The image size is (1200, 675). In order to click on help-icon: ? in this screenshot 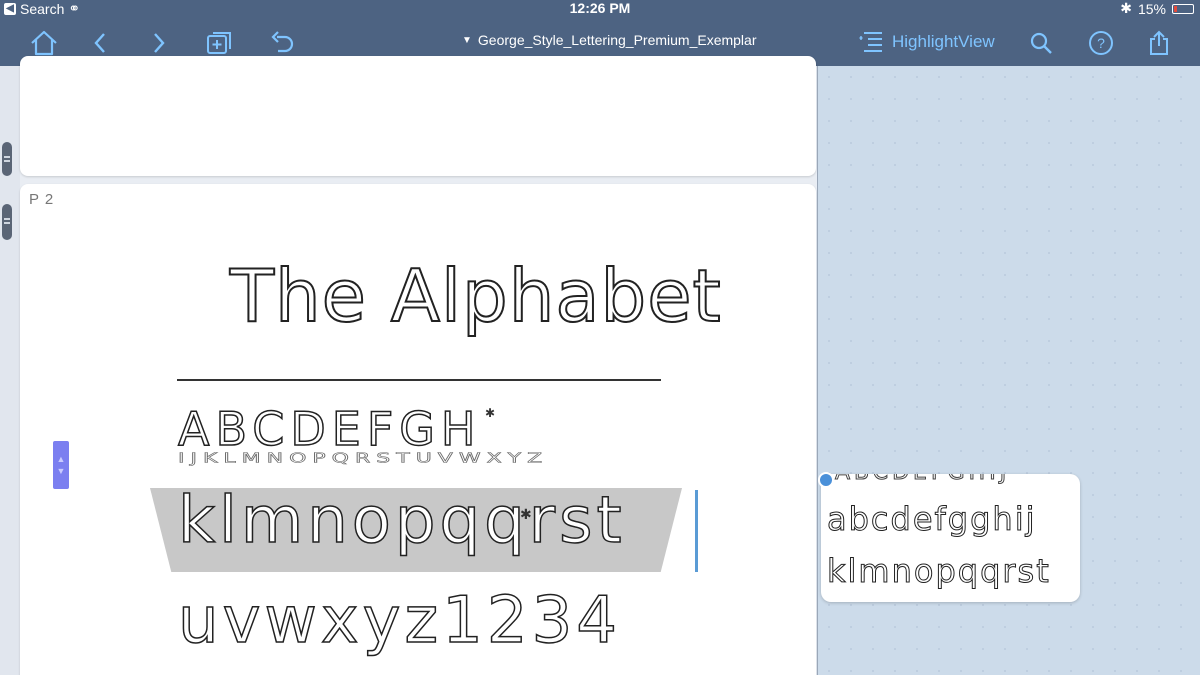, I will do `click(1101, 43)`.